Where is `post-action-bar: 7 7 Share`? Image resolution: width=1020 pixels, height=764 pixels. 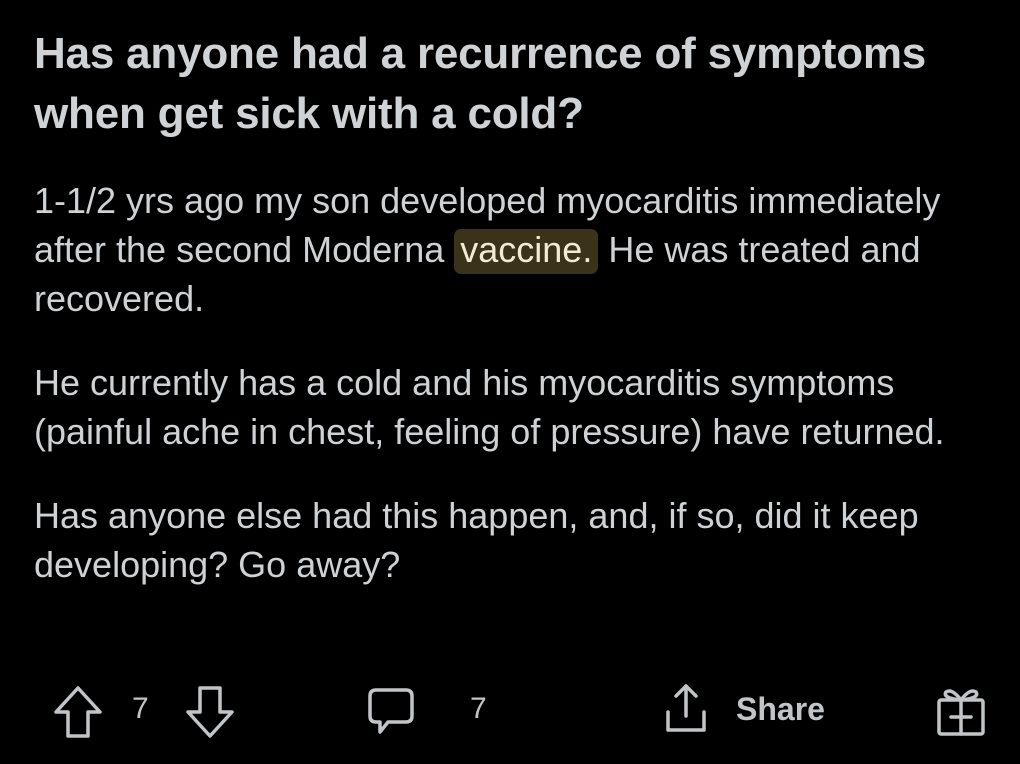
post-action-bar: 7 7 Share is located at coordinates (510, 710).